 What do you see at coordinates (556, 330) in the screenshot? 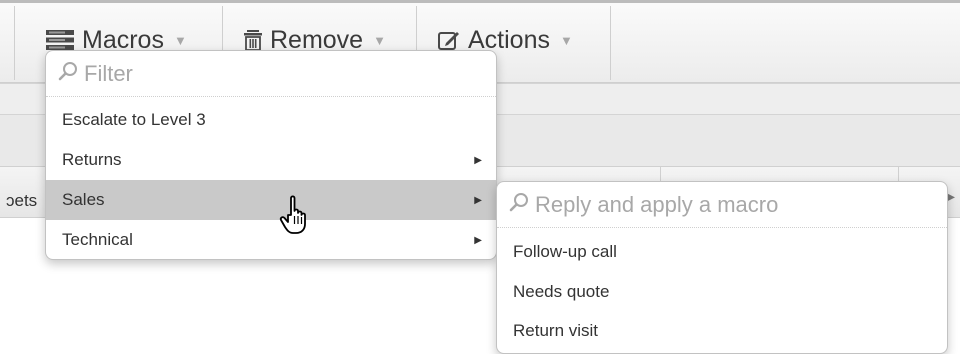
I see `menu-item-label: Return visit` at bounding box center [556, 330].